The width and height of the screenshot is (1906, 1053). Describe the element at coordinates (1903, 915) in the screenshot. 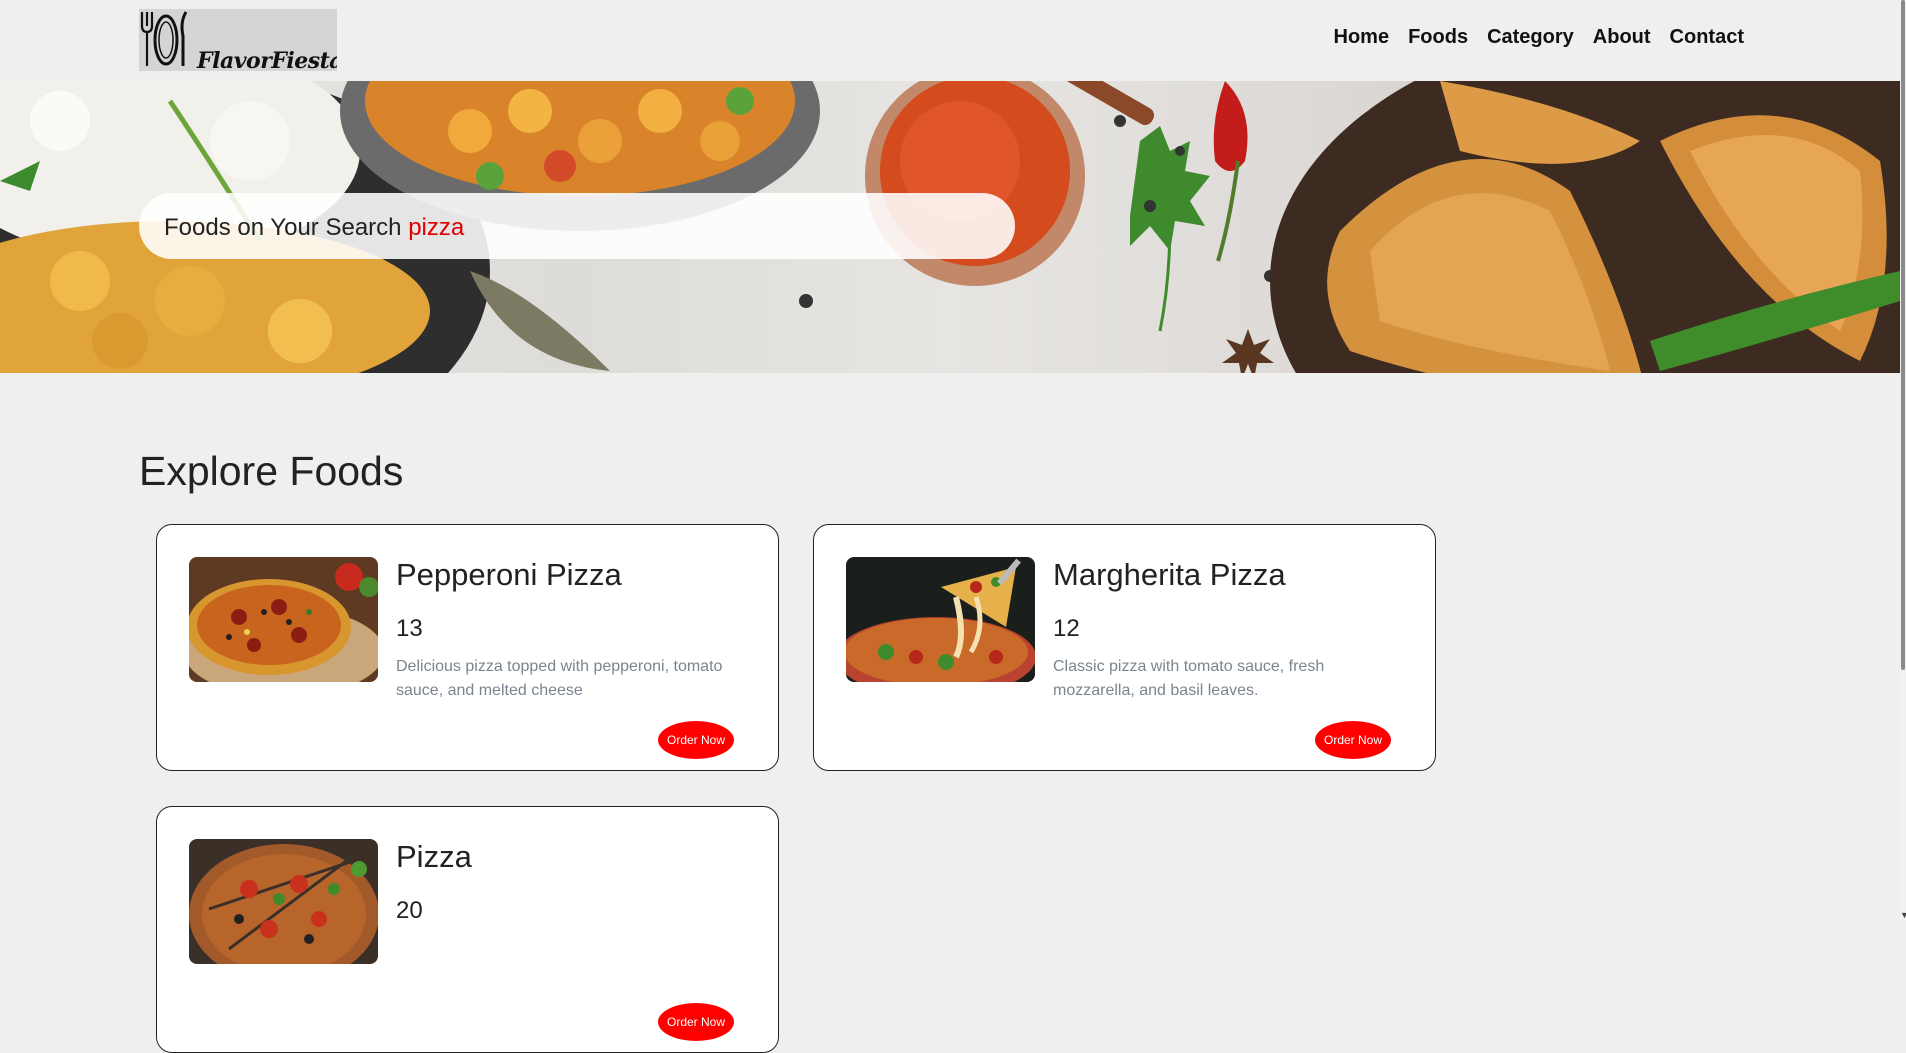

I see `scroll-down-arrow-icon: ▼` at that location.